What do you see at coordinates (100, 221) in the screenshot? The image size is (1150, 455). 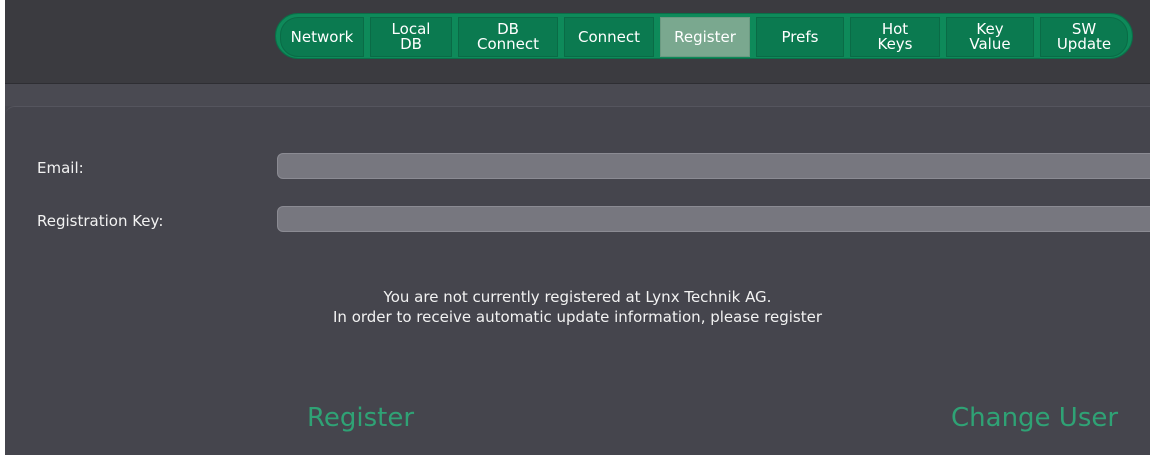 I see `registration-key-label: Registration Key:` at bounding box center [100, 221].